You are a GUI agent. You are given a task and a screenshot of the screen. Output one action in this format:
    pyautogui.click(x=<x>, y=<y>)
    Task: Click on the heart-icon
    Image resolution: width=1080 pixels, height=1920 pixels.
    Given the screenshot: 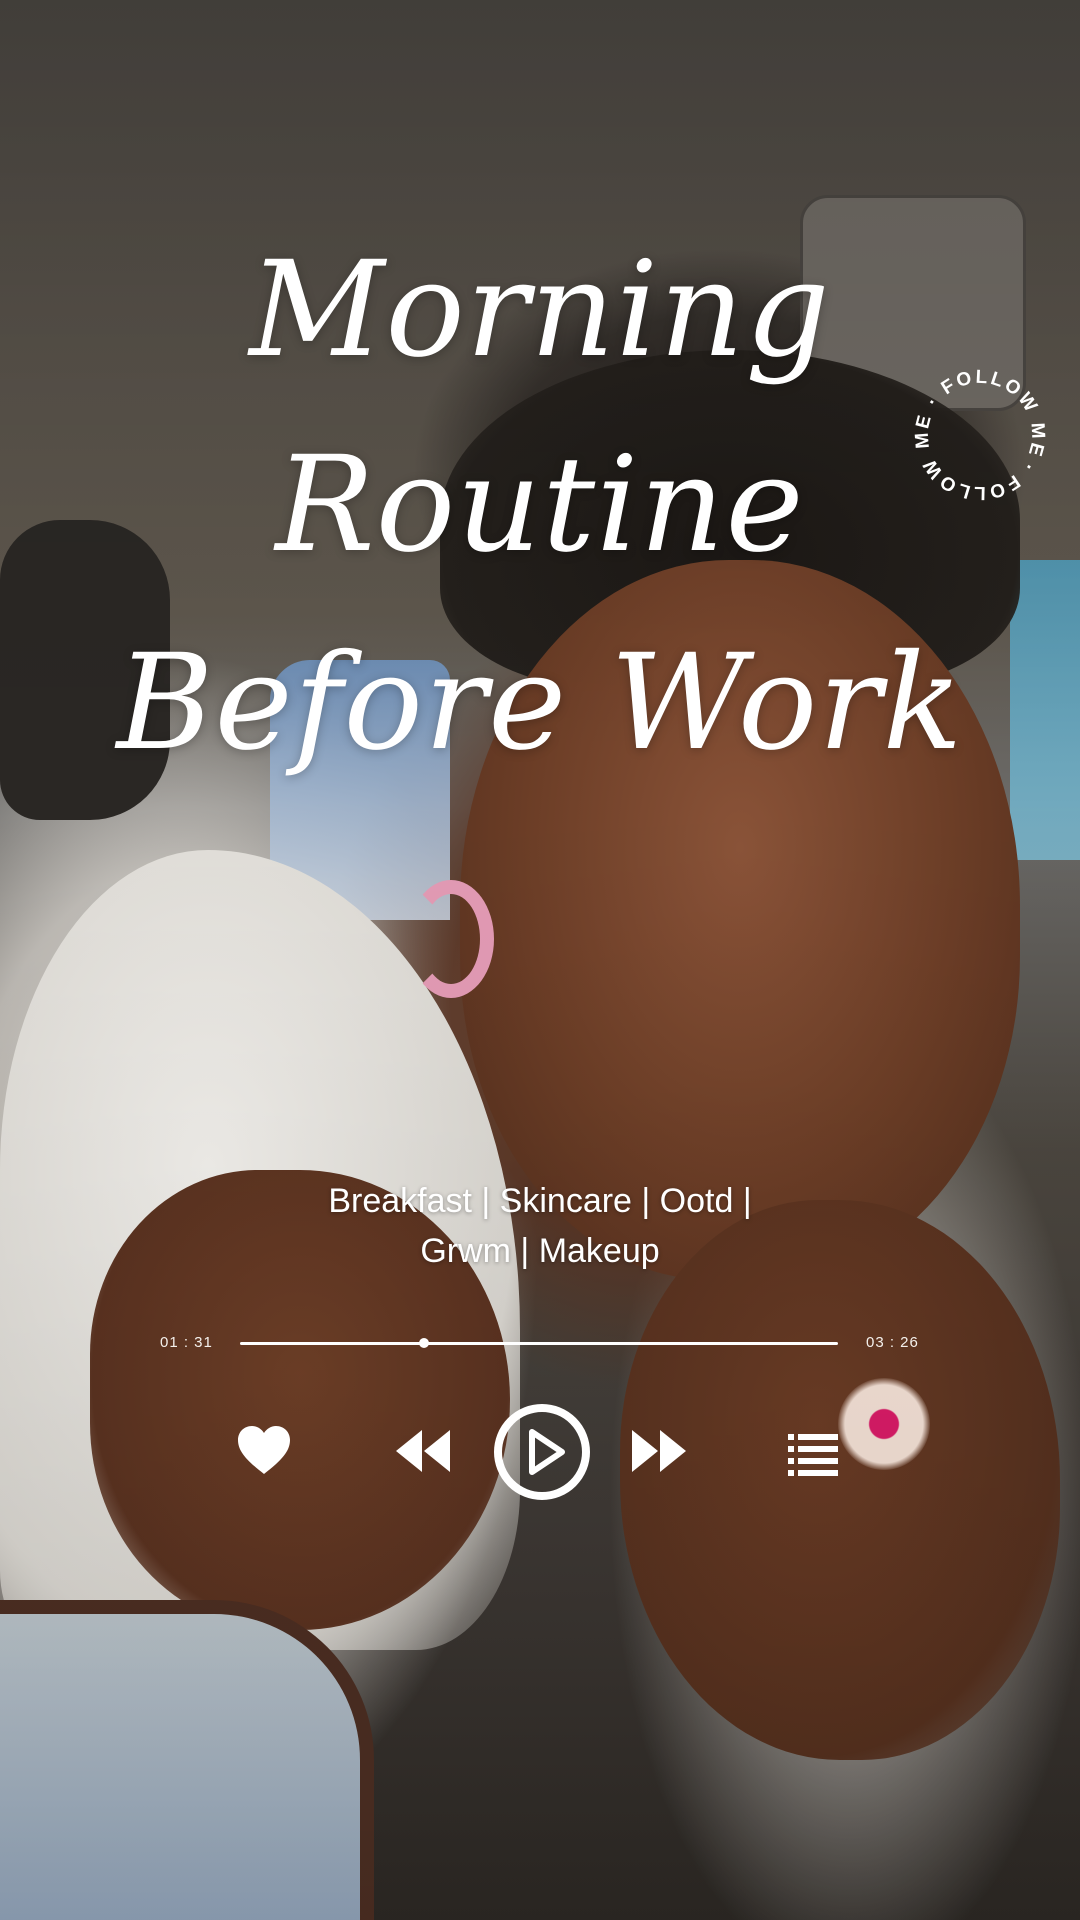 What is the action you would take?
    pyautogui.click(x=264, y=1450)
    